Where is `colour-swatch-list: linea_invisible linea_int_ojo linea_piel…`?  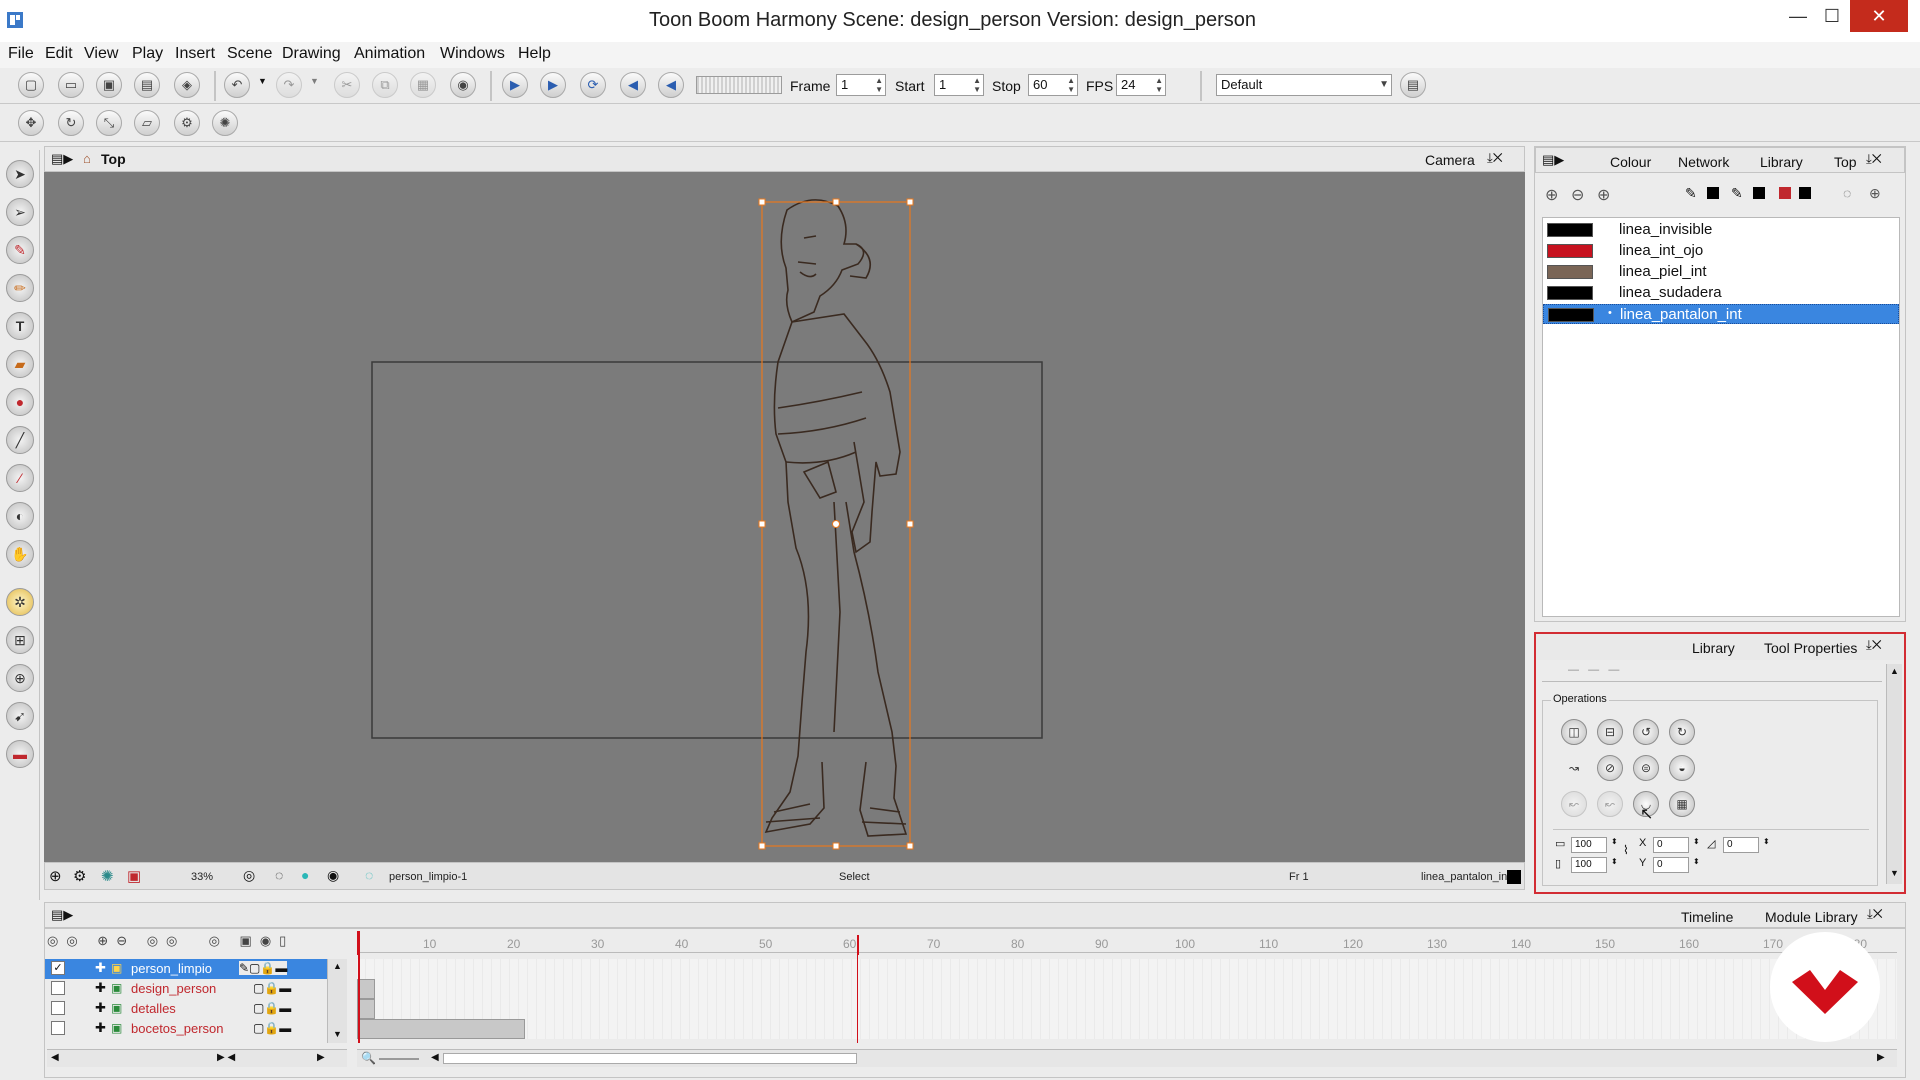
colour-swatch-list: linea_invisible linea_int_ojo linea_piel… is located at coordinates (1721, 417).